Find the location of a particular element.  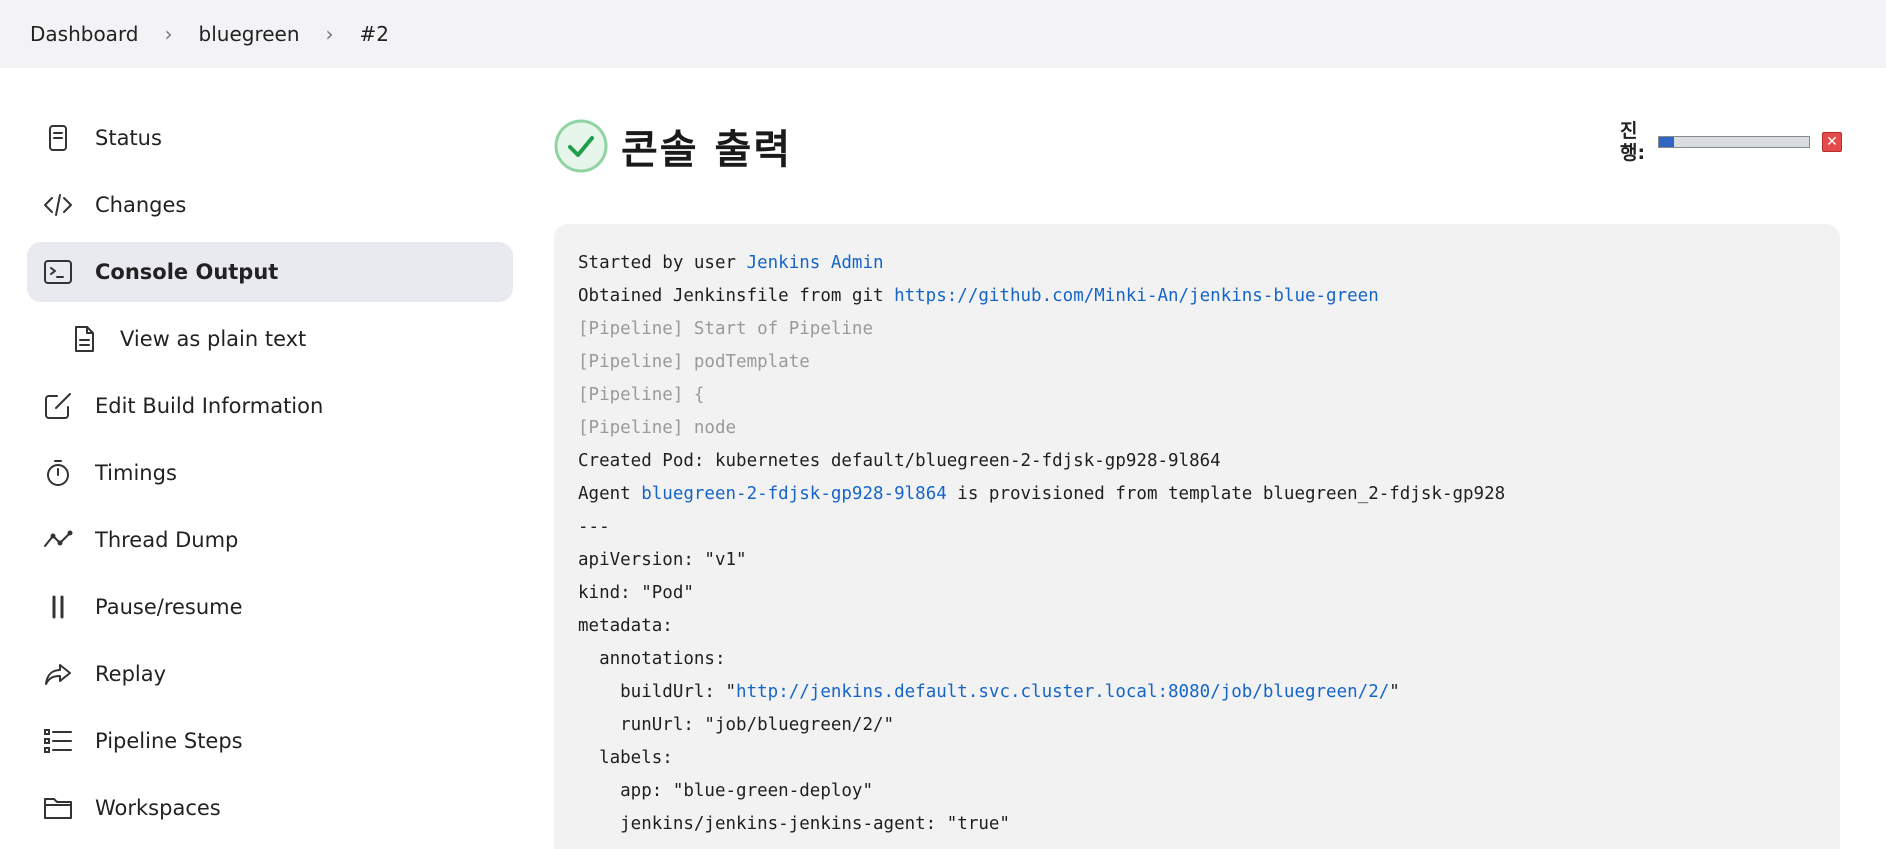

progress-bar is located at coordinates (1734, 142).